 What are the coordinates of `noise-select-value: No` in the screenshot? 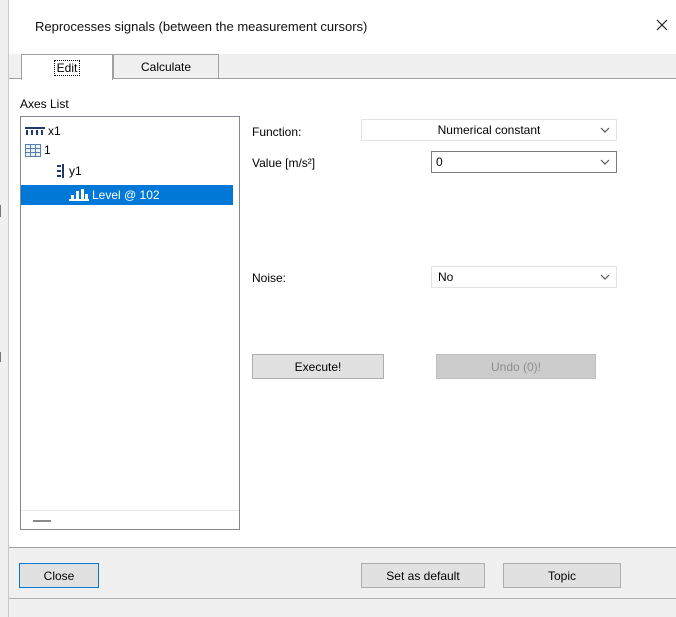 It's located at (446, 277).